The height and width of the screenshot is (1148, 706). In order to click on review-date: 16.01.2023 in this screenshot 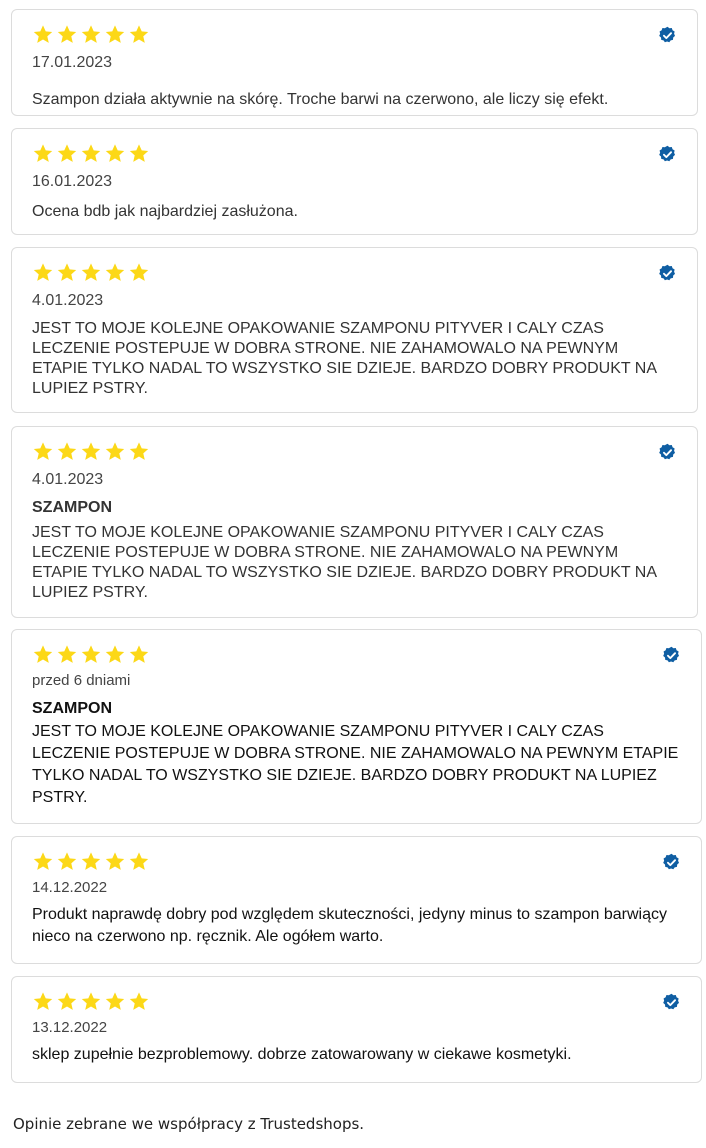, I will do `click(72, 181)`.